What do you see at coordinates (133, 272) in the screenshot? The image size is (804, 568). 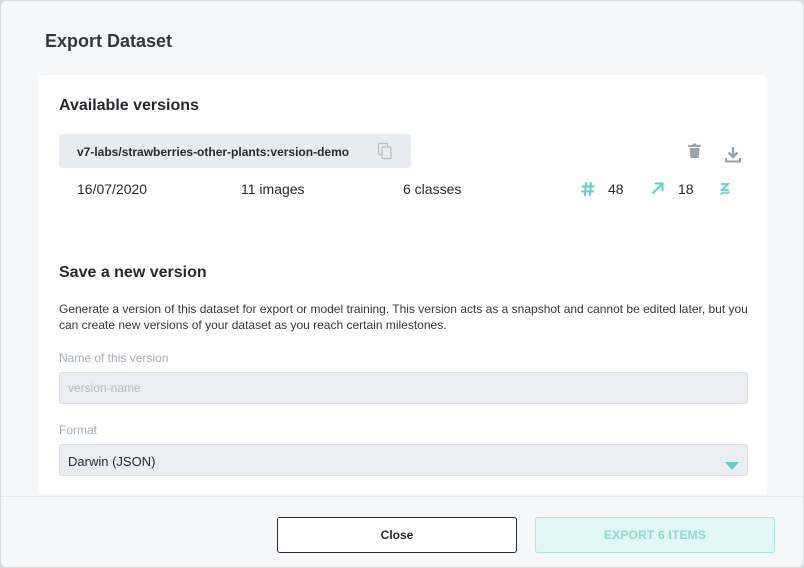 I see `save-new-version-title: Save a new version` at bounding box center [133, 272].